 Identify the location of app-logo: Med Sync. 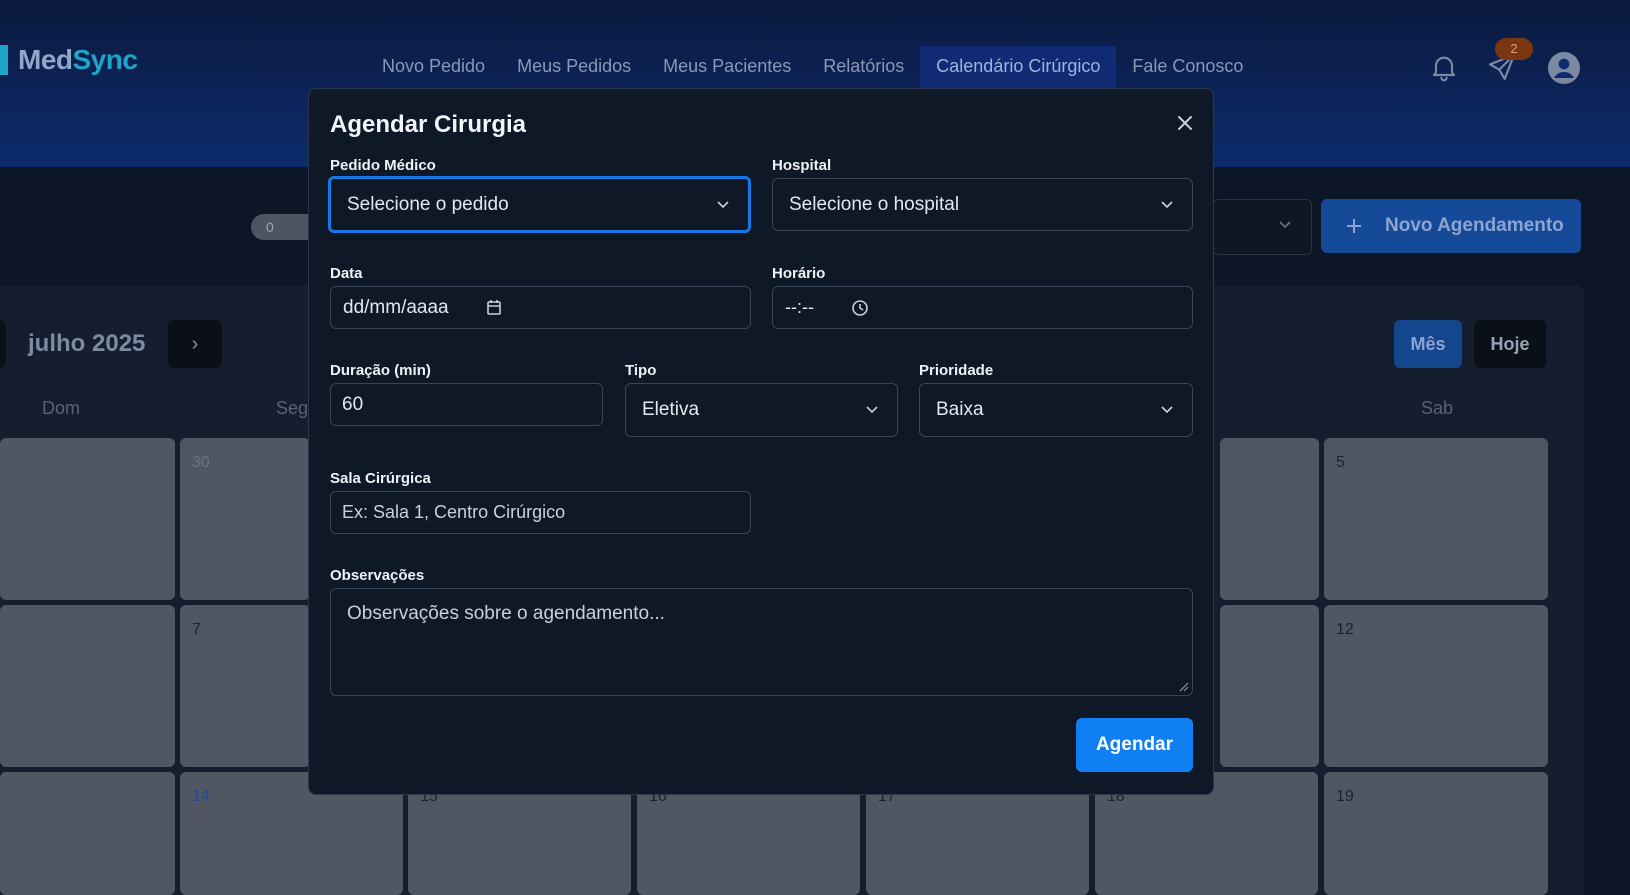
(69, 60).